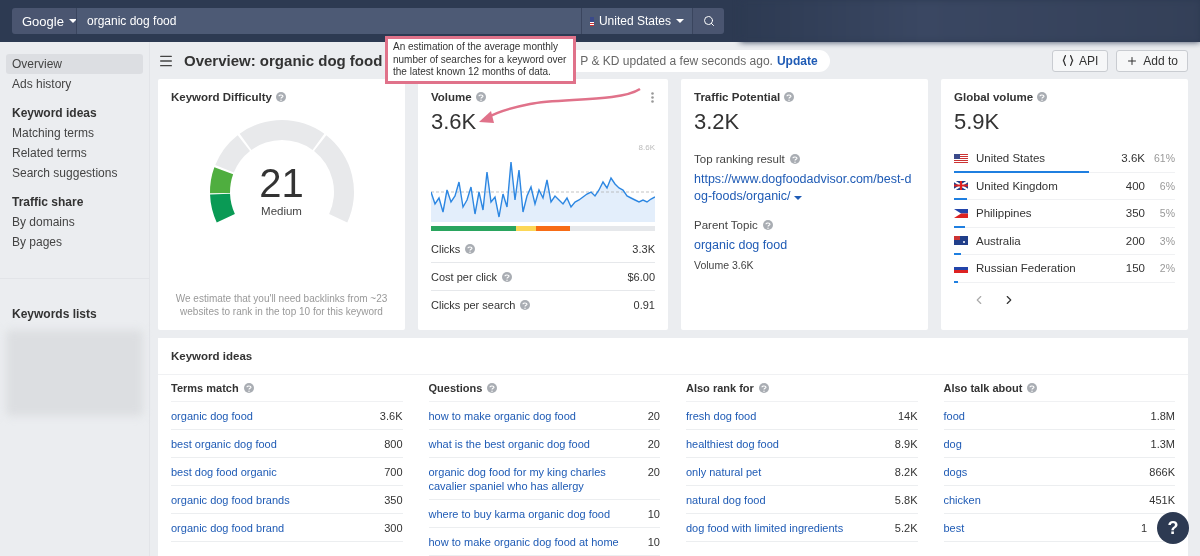  Describe the element at coordinates (74, 84) in the screenshot. I see `sidebar-item: Ads history` at that location.